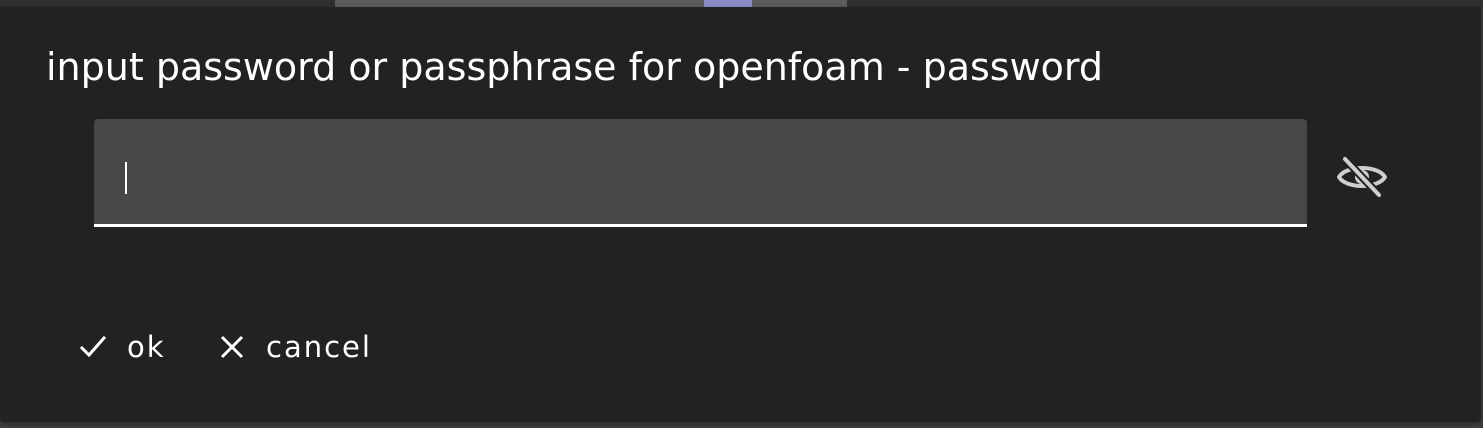 Image resolution: width=1483 pixels, height=428 pixels. I want to click on cancel-button-label: cancel, so click(319, 347).